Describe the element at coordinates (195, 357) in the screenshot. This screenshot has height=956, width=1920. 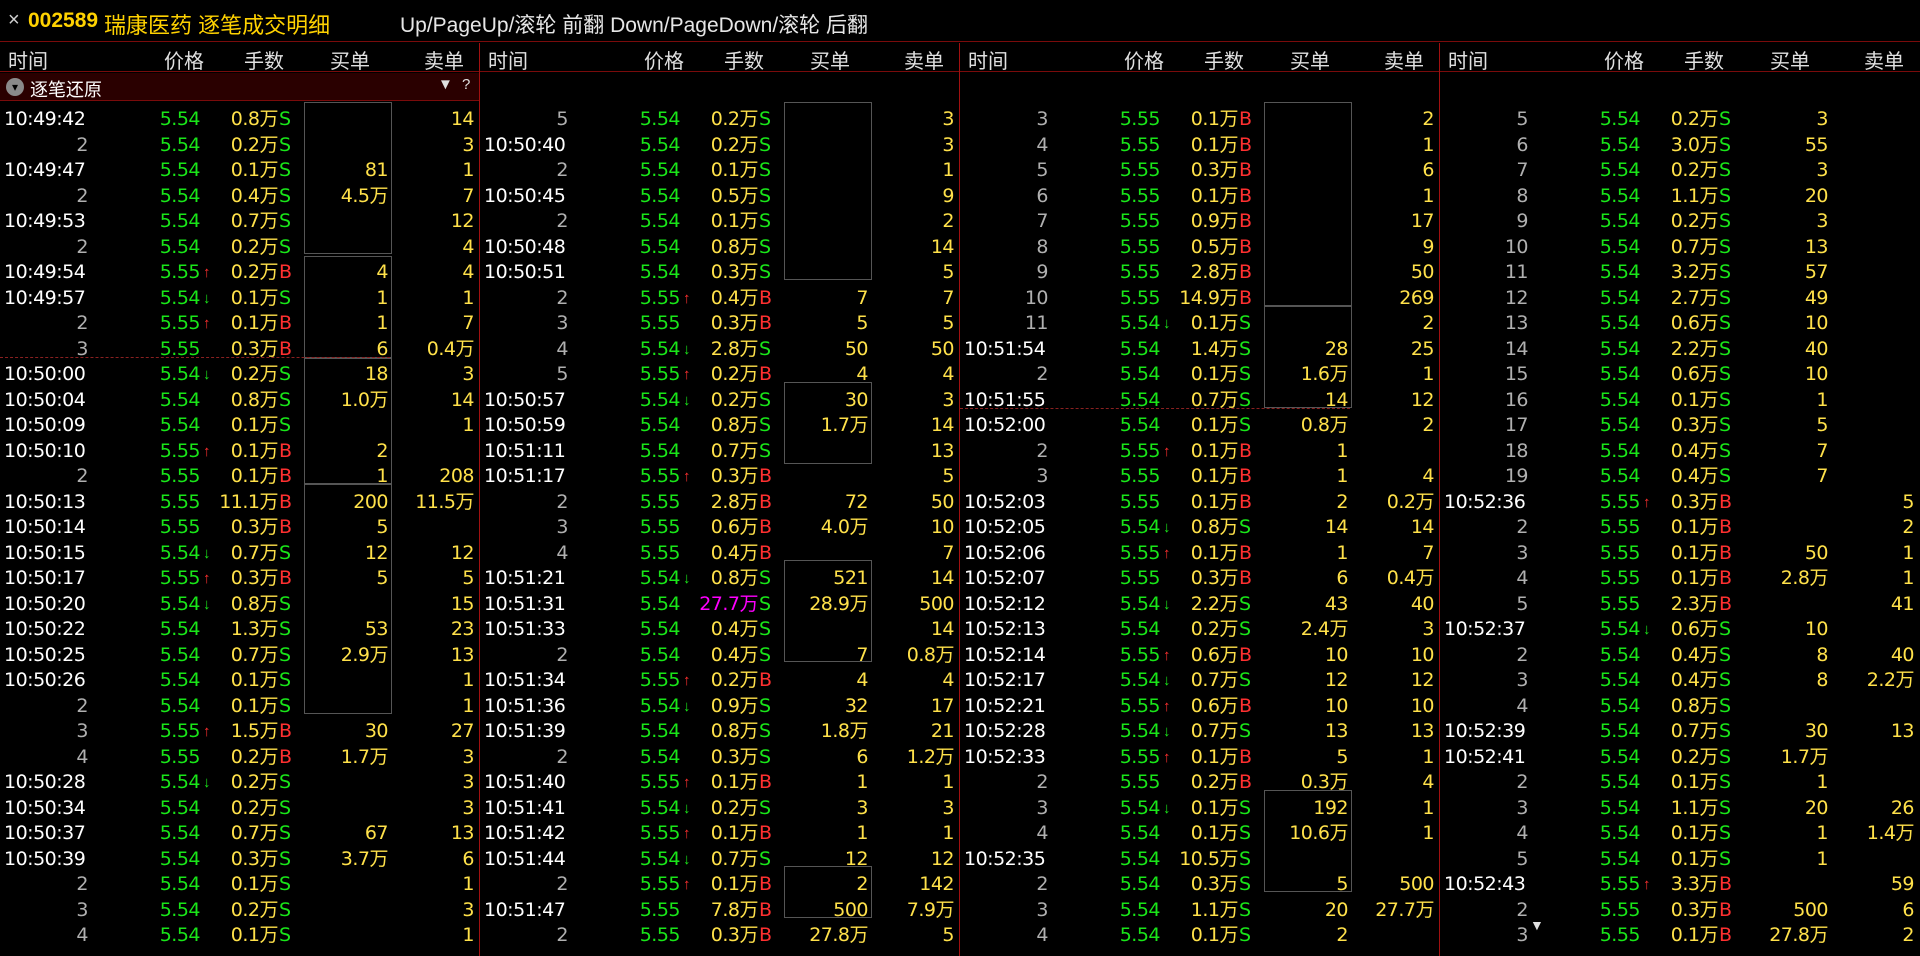
I see `minute-separator` at that location.